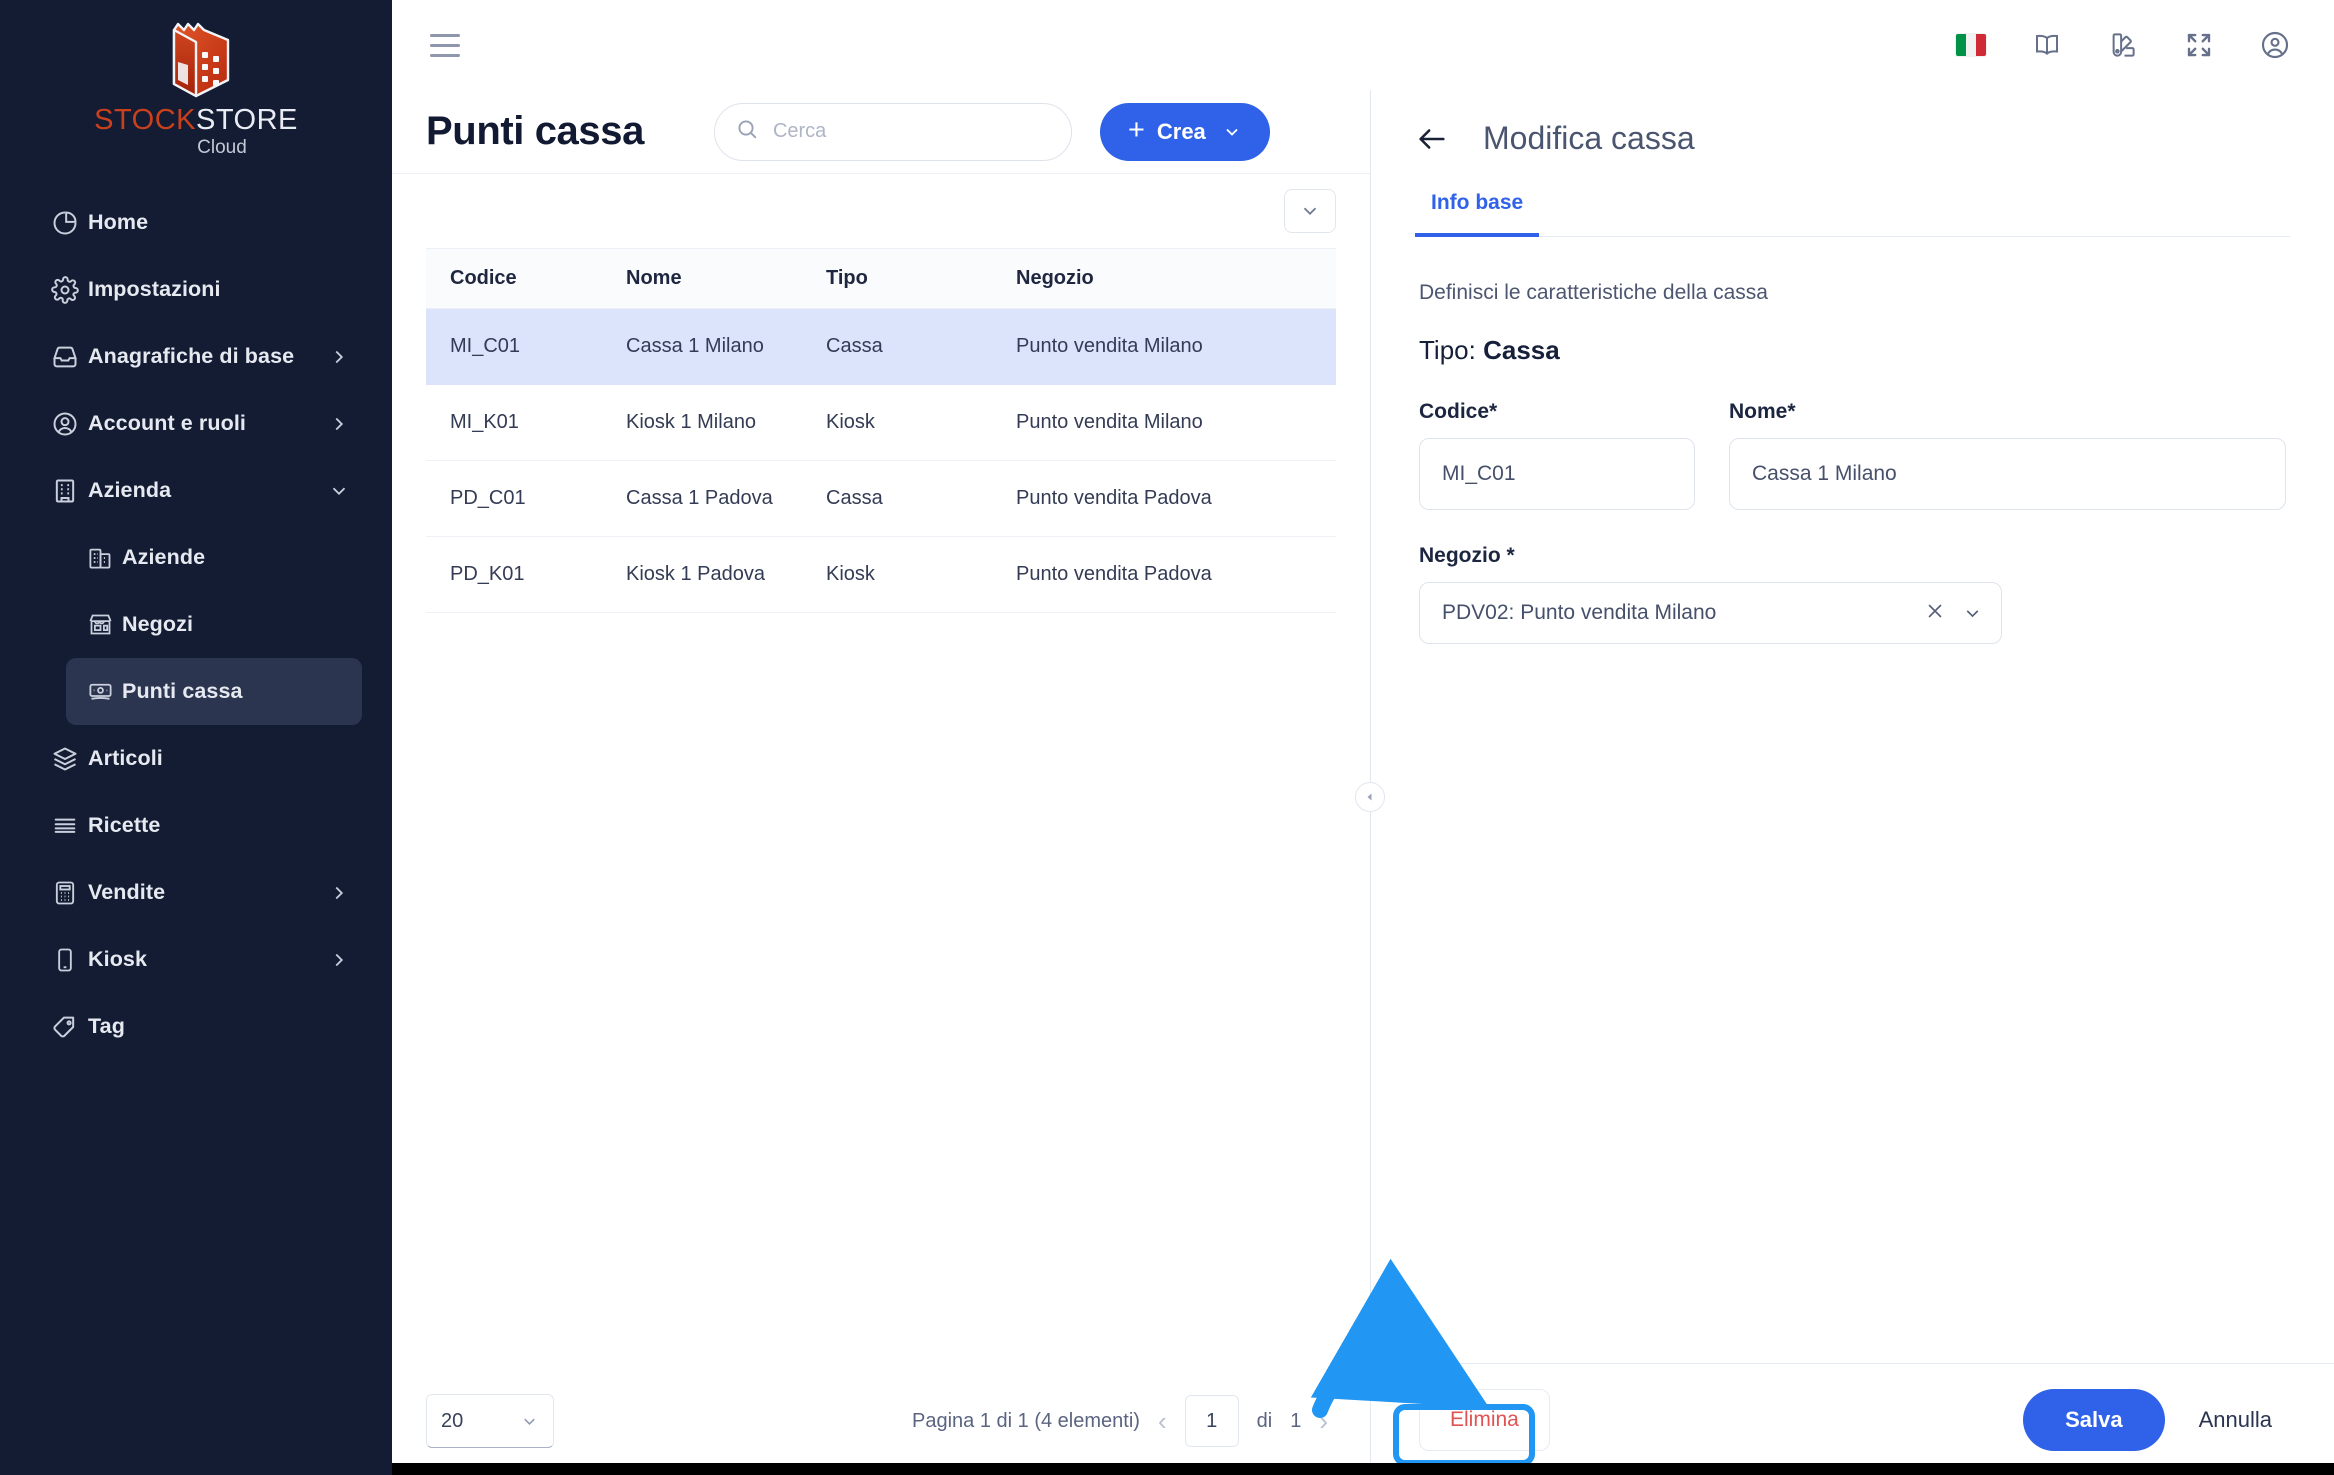 This screenshot has width=2334, height=1475. I want to click on cell-nome: Kiosk 1 Milano, so click(691, 422).